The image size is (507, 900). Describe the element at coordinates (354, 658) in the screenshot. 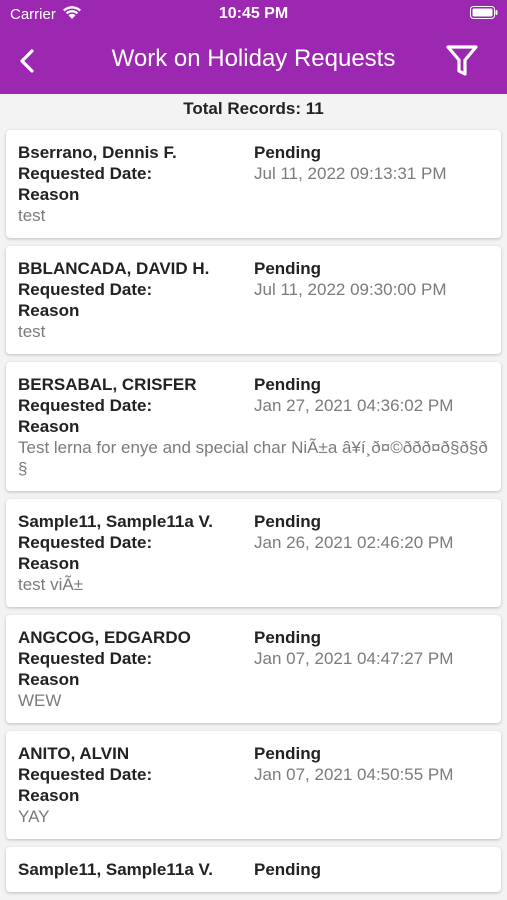

I see `requested-date-value: Jan 07, 2021 04:47:27 PM` at that location.